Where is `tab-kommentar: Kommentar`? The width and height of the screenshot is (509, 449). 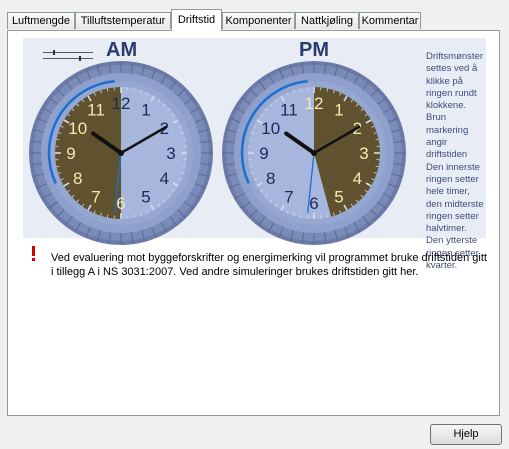
tab-kommentar: Kommentar is located at coordinates (390, 20).